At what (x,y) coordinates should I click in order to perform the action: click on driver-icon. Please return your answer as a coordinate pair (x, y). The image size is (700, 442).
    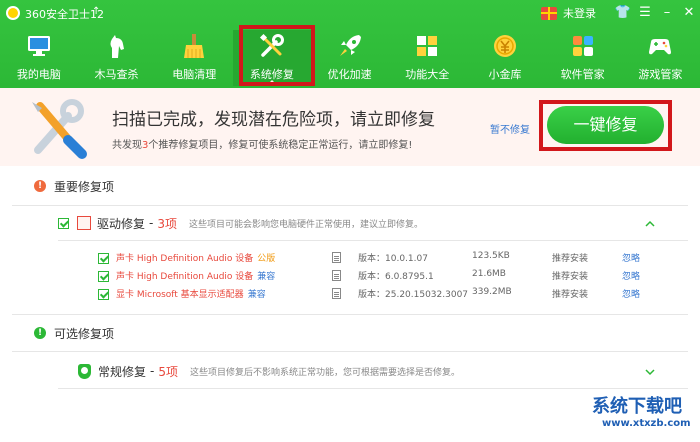
    Looking at the image, I should click on (84, 223).